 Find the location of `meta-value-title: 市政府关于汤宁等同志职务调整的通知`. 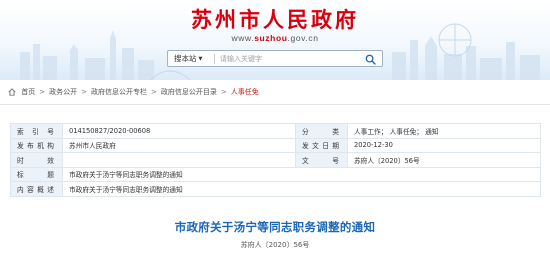

meta-value-title: 市政府关于汤宁等同志职务调整的通知 is located at coordinates (301, 174).